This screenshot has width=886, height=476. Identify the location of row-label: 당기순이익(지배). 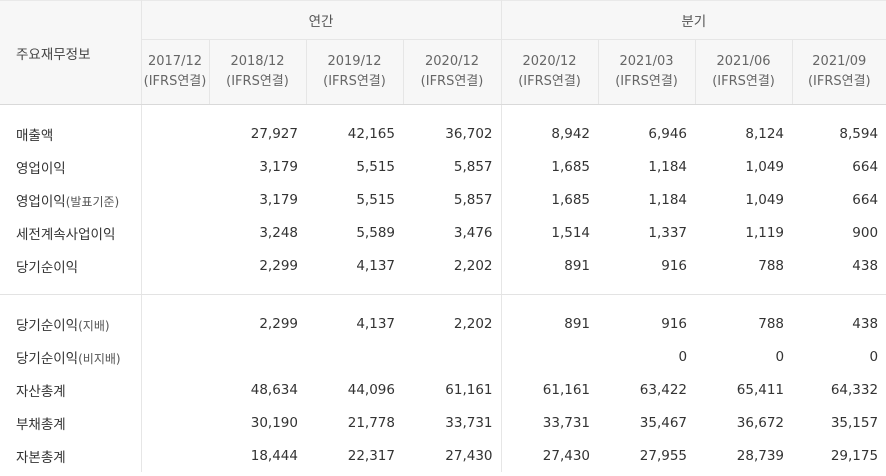
(71, 317).